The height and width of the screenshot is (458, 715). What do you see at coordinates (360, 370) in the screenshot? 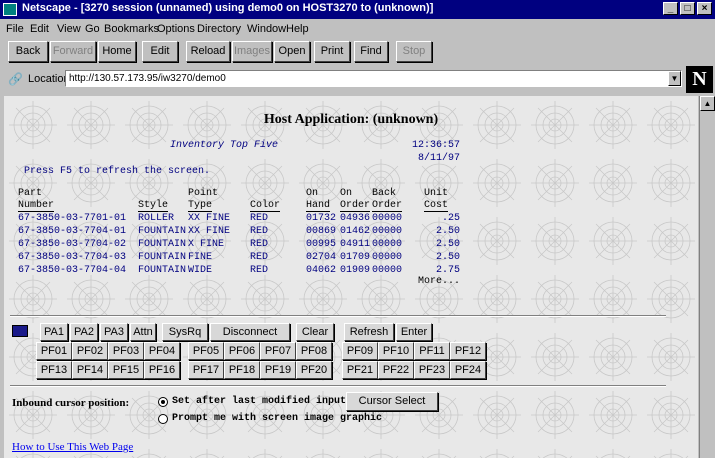
I see `pf21-button: PF21` at bounding box center [360, 370].